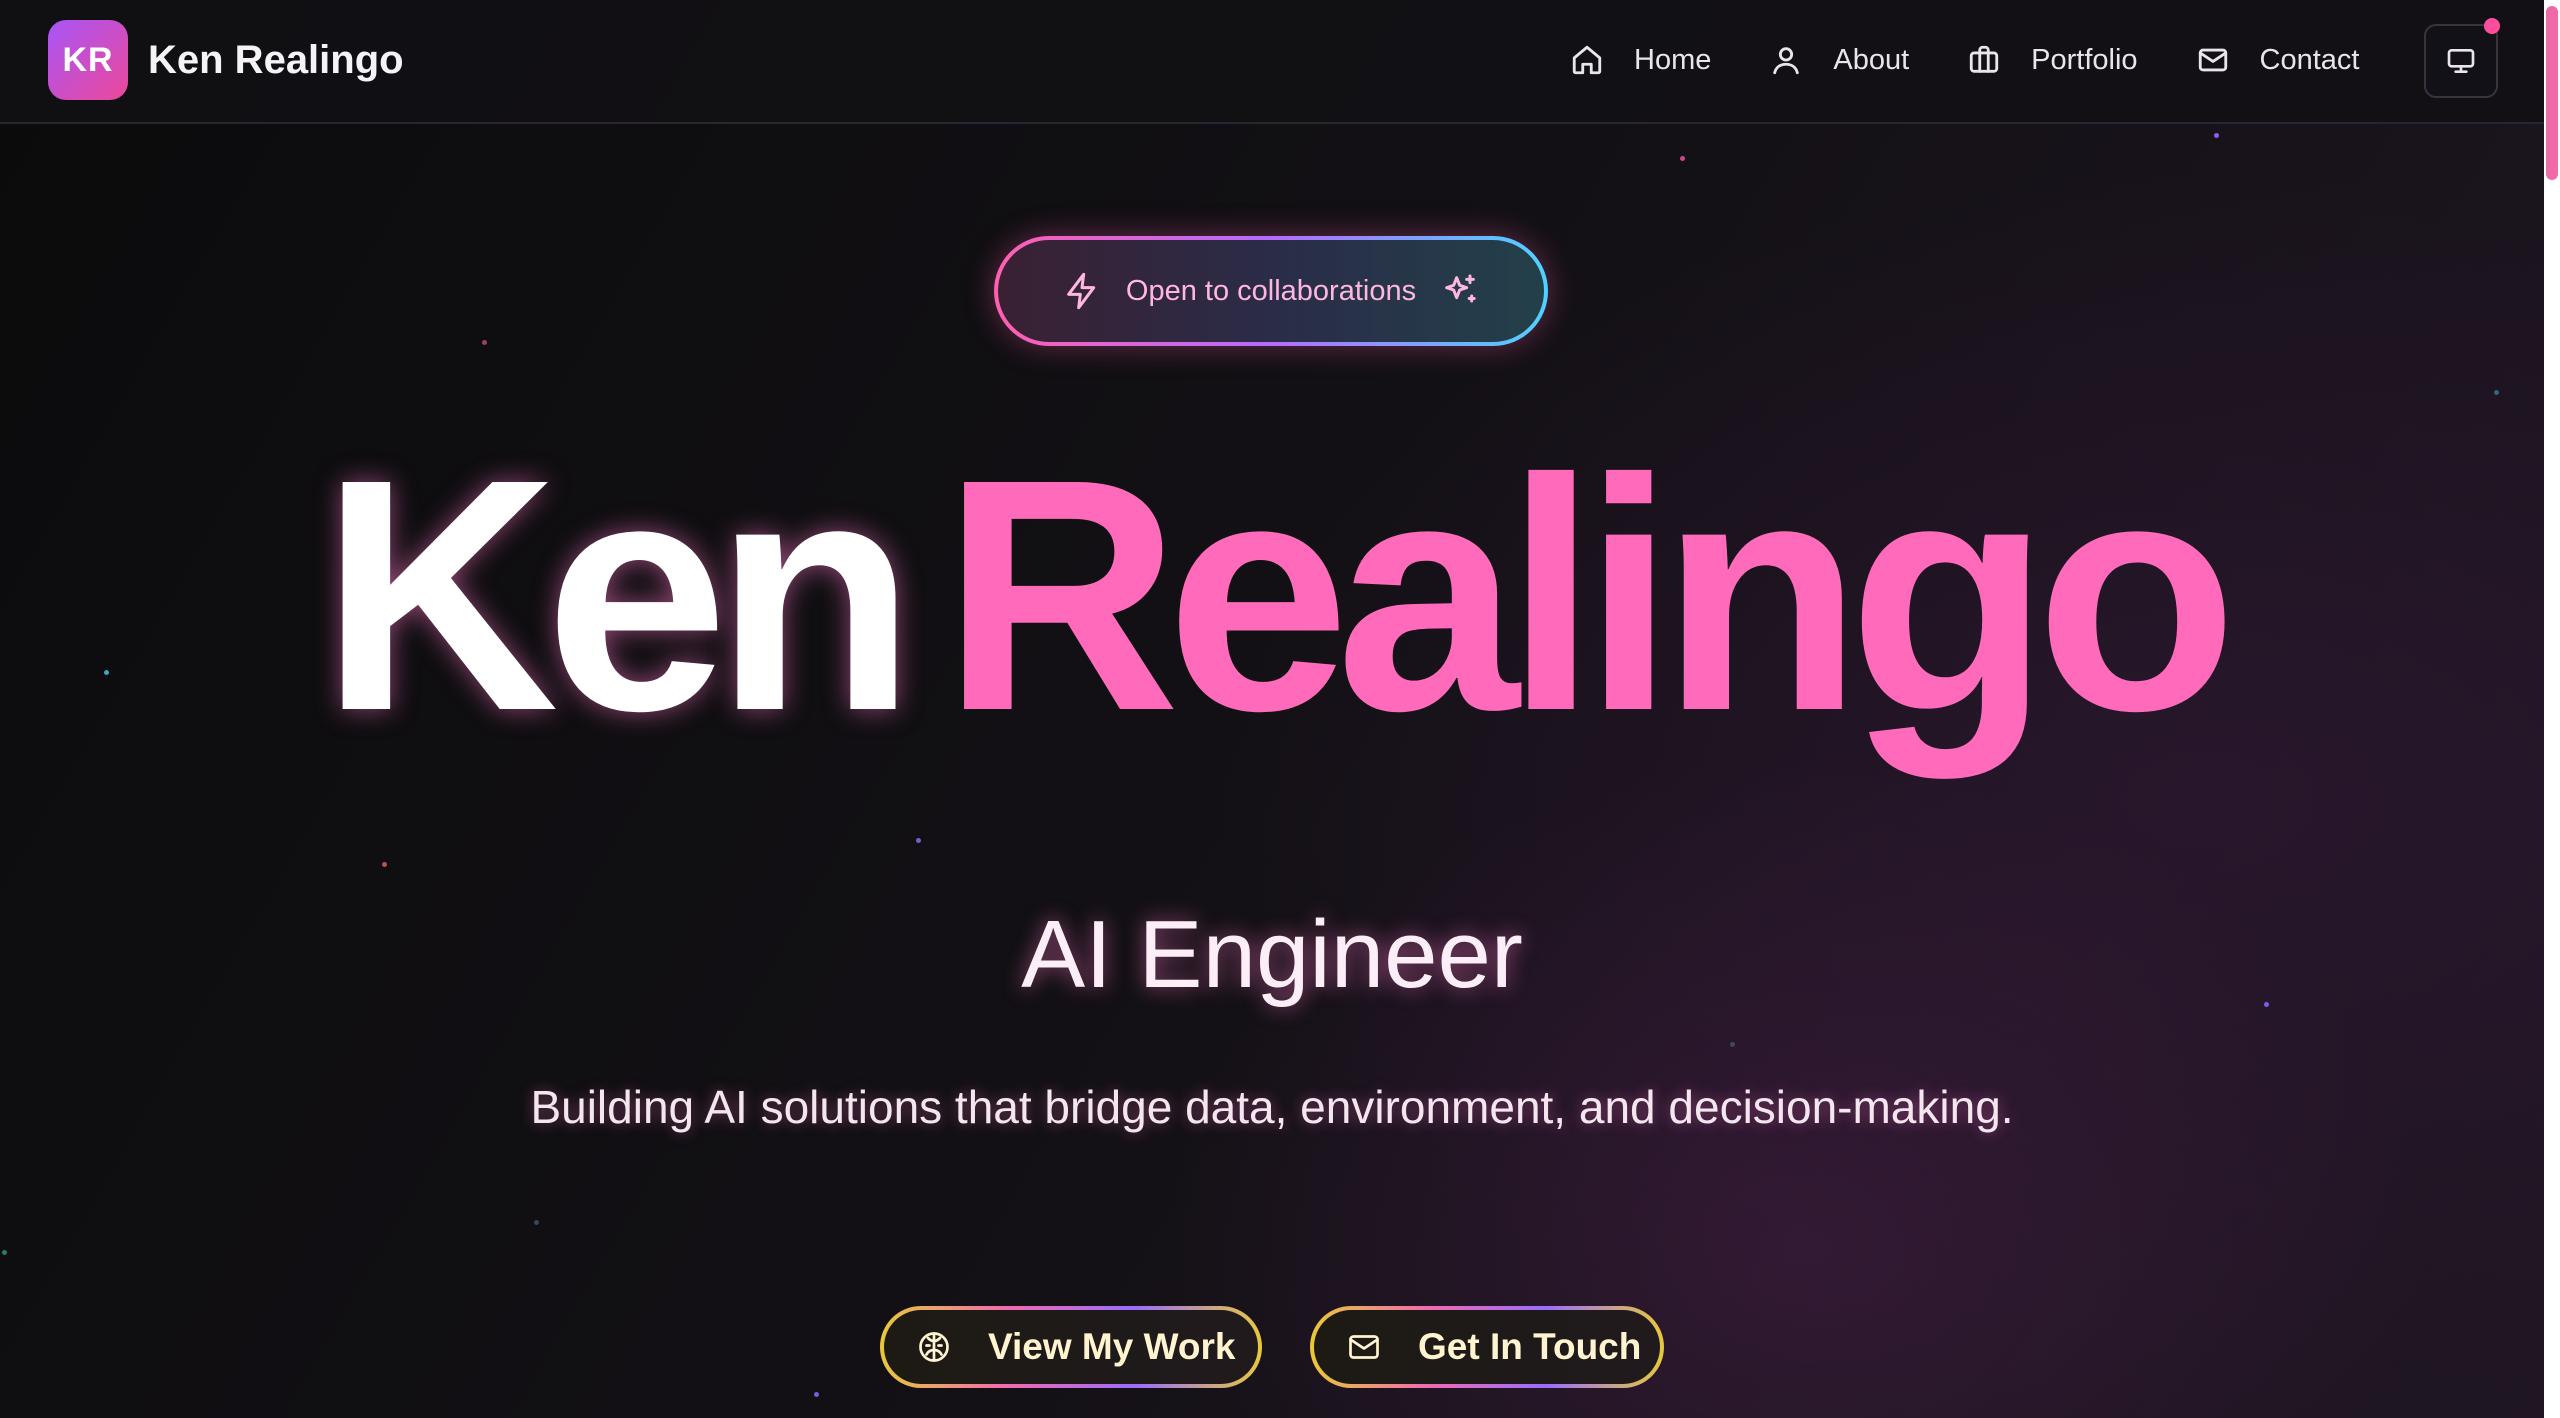 This screenshot has width=2560, height=1418. What do you see at coordinates (1984, 59) in the screenshot?
I see `briefcase-icon` at bounding box center [1984, 59].